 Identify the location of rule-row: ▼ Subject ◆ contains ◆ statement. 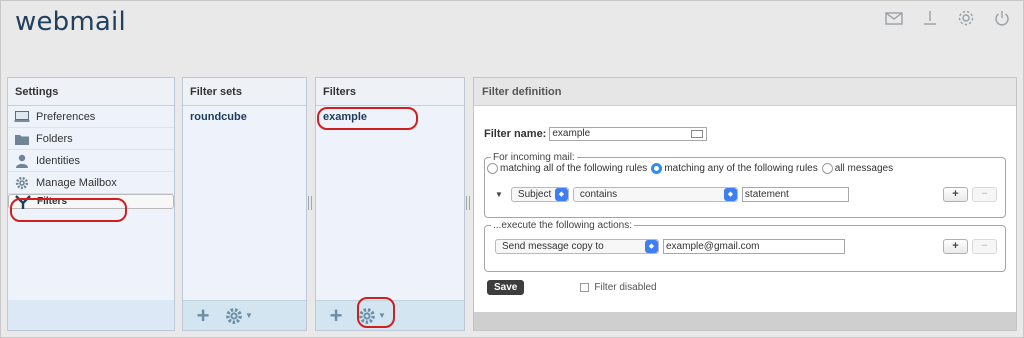
(672, 194).